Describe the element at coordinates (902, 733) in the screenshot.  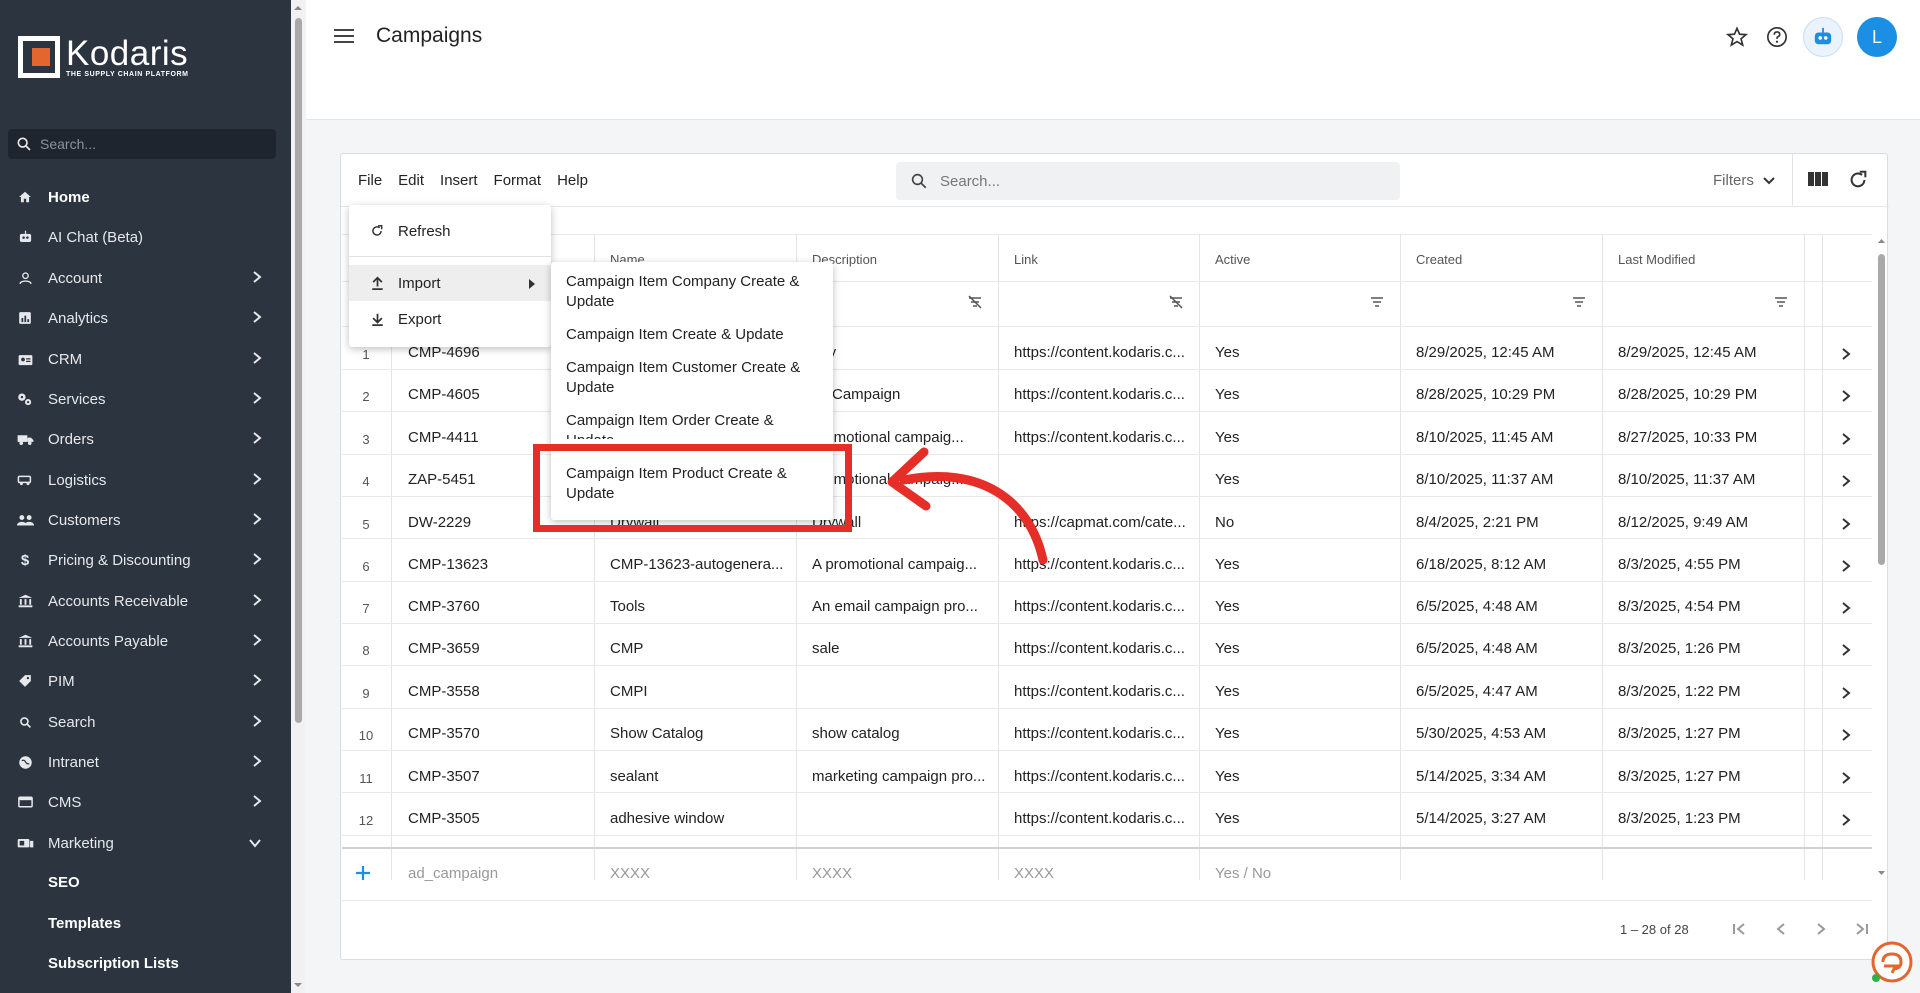
I see `cell-description: show catalog` at that location.